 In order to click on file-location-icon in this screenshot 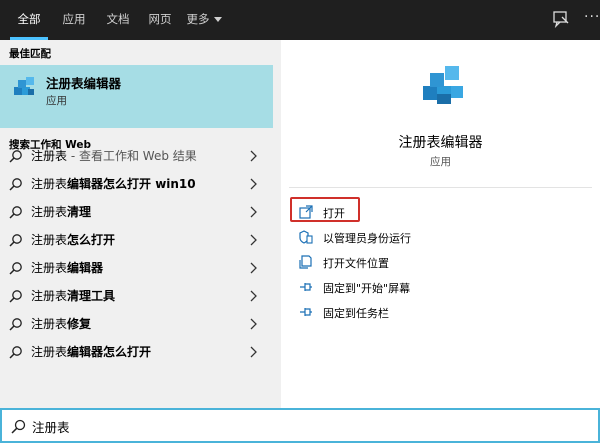, I will do `click(305, 262)`.